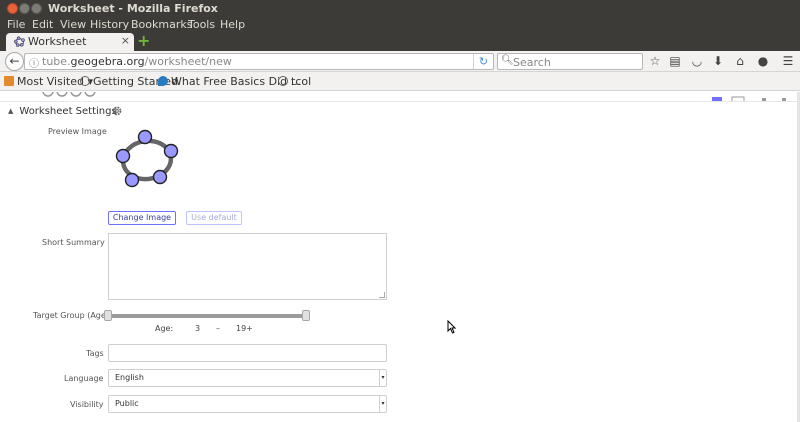 Image resolution: width=800 pixels, height=422 pixels. What do you see at coordinates (87, 404) in the screenshot?
I see `visibility-label: Visibility` at bounding box center [87, 404].